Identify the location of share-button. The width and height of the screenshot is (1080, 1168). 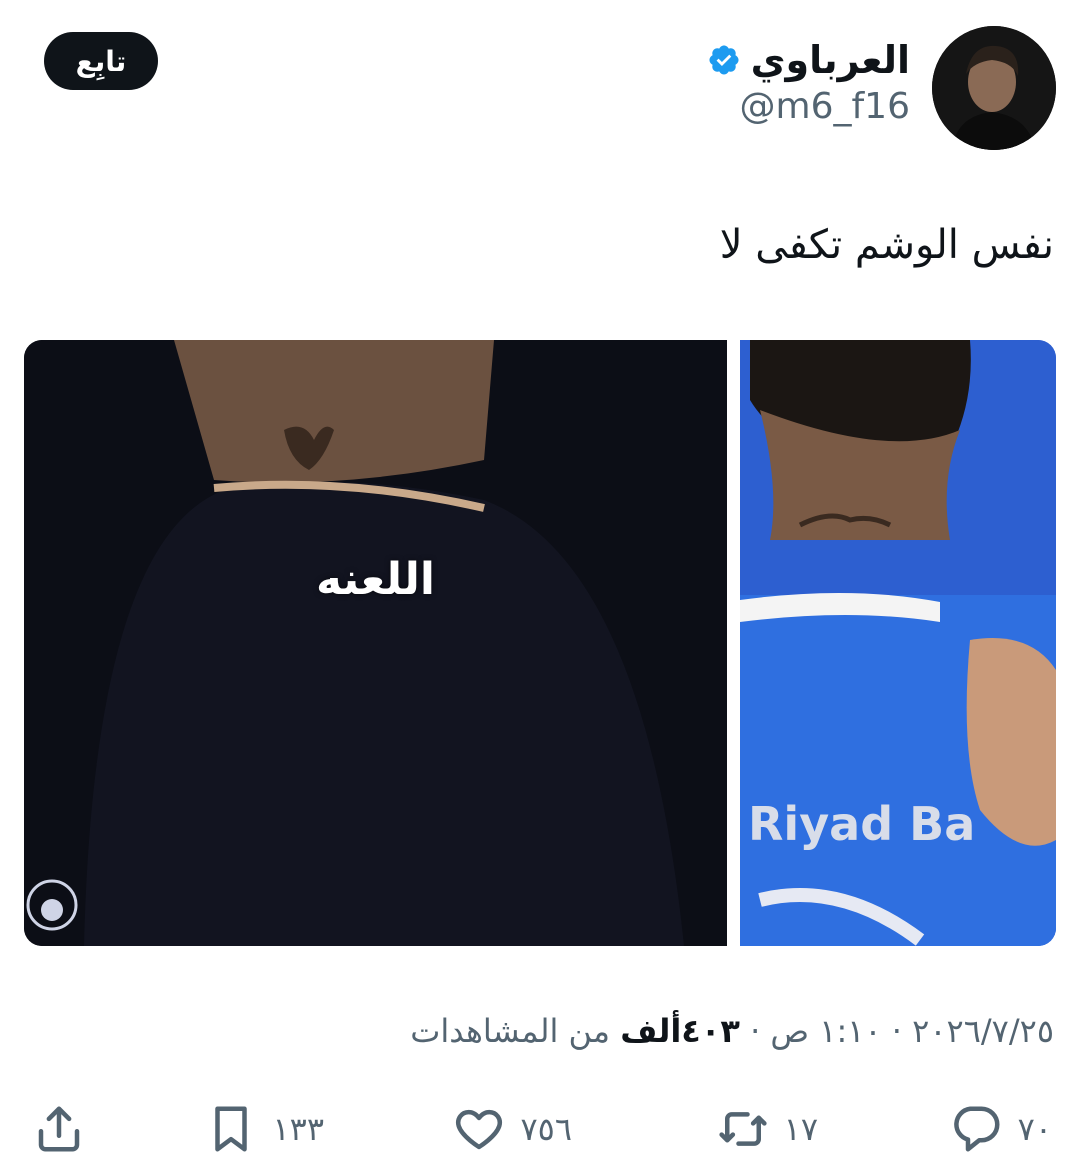
(59, 1129).